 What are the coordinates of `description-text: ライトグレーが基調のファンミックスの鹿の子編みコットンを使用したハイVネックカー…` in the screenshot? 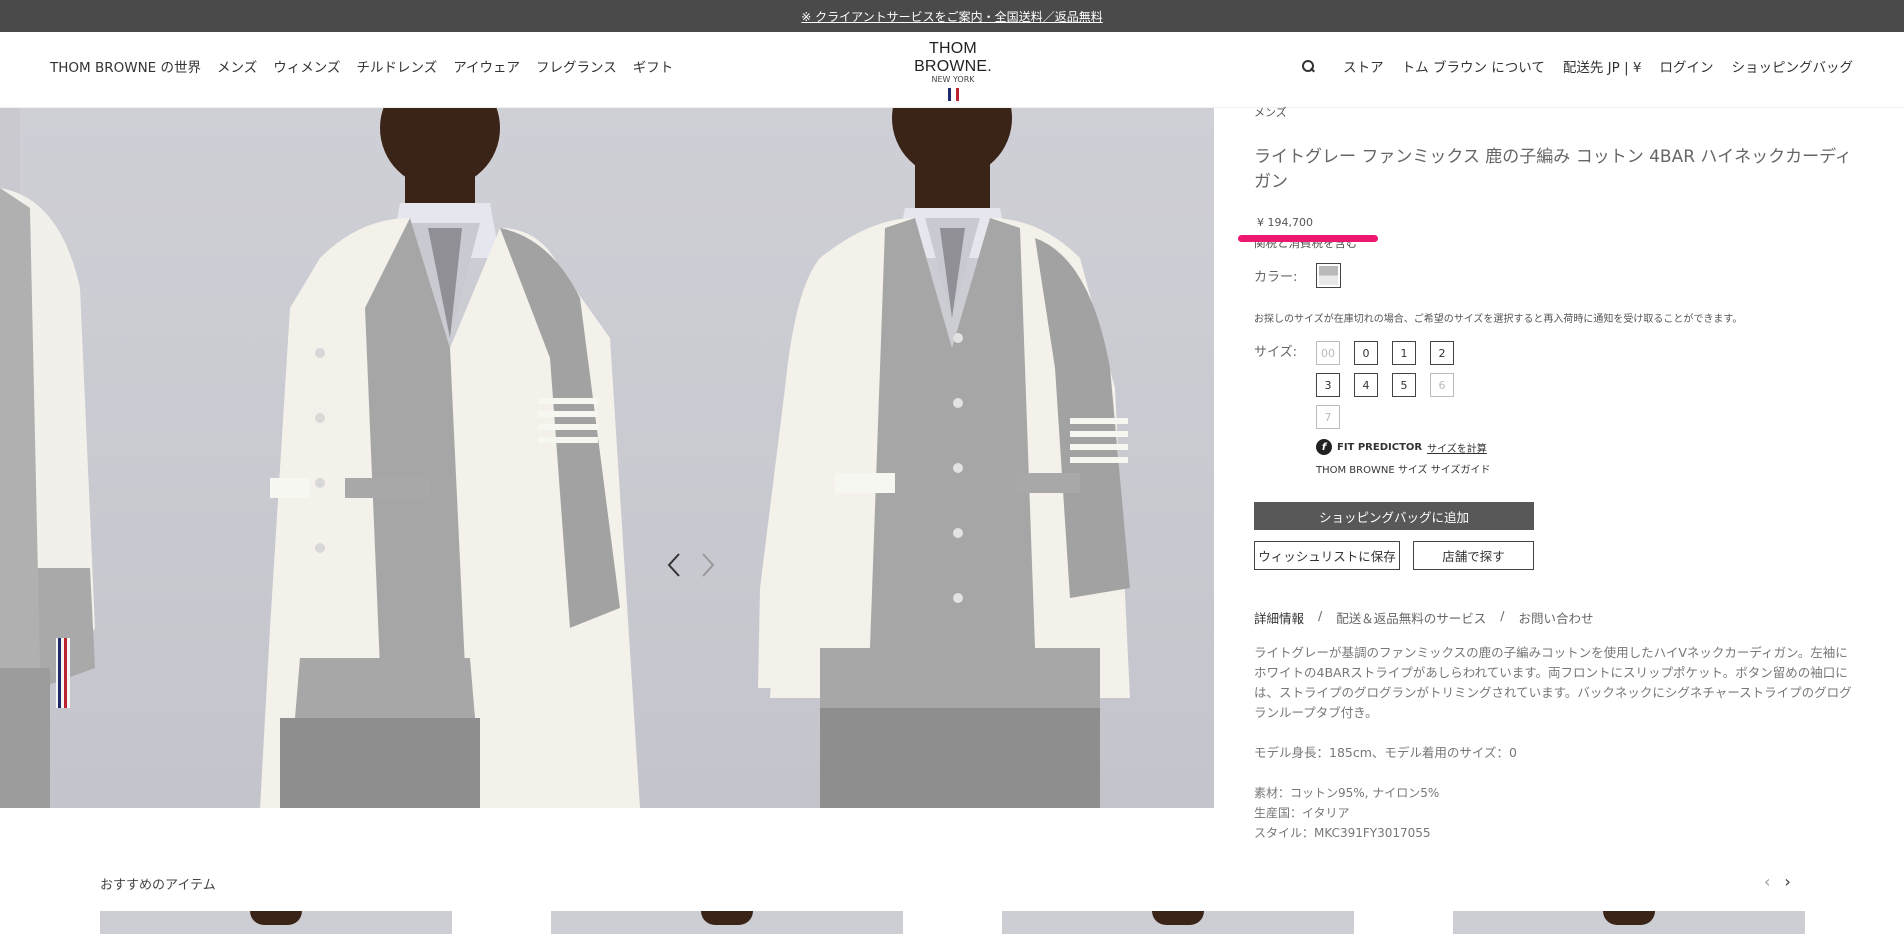 It's located at (1553, 682).